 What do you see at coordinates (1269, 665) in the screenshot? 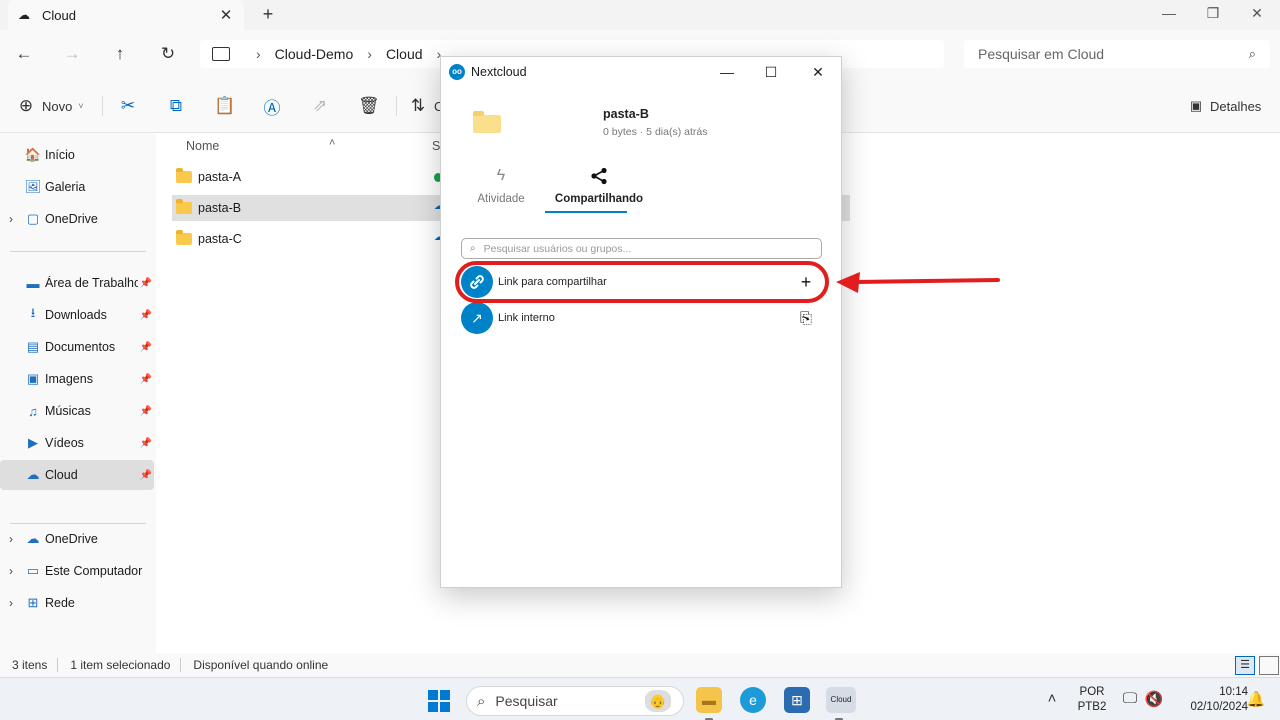
I see `tiles-view-icon` at bounding box center [1269, 665].